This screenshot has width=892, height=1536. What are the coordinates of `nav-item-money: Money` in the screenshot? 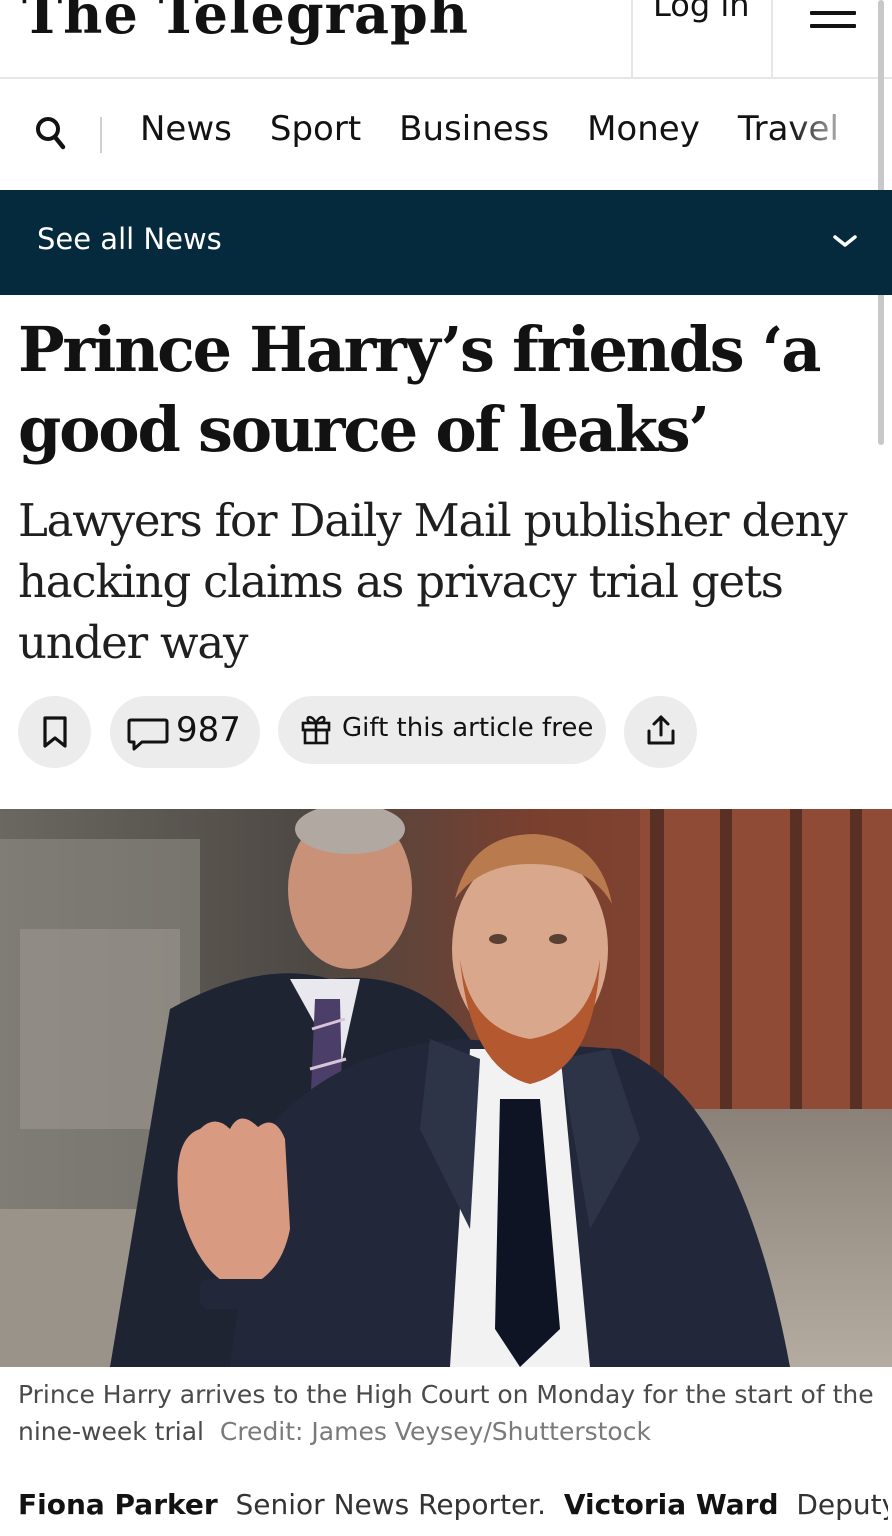 It's located at (643, 129).